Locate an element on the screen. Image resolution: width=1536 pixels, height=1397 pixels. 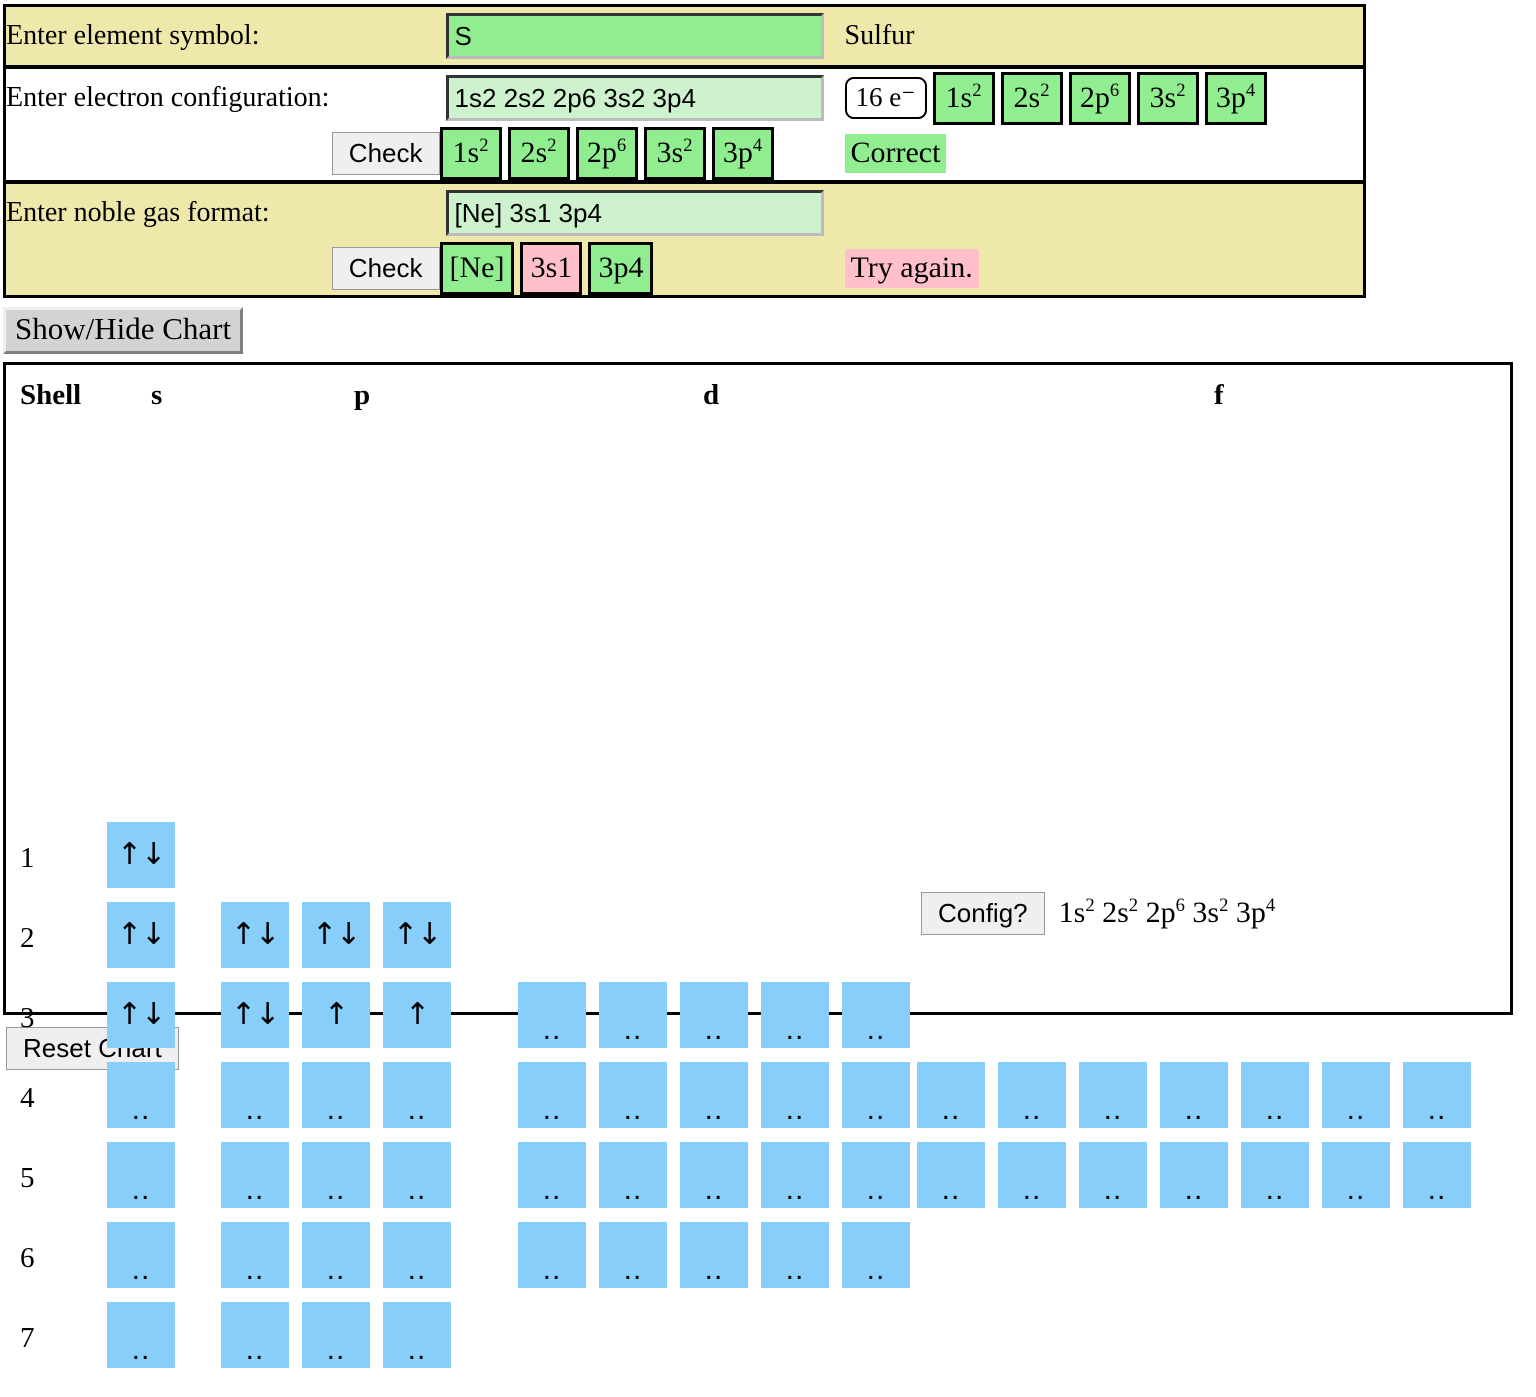
header-d-orbital: d is located at coordinates (711, 394).